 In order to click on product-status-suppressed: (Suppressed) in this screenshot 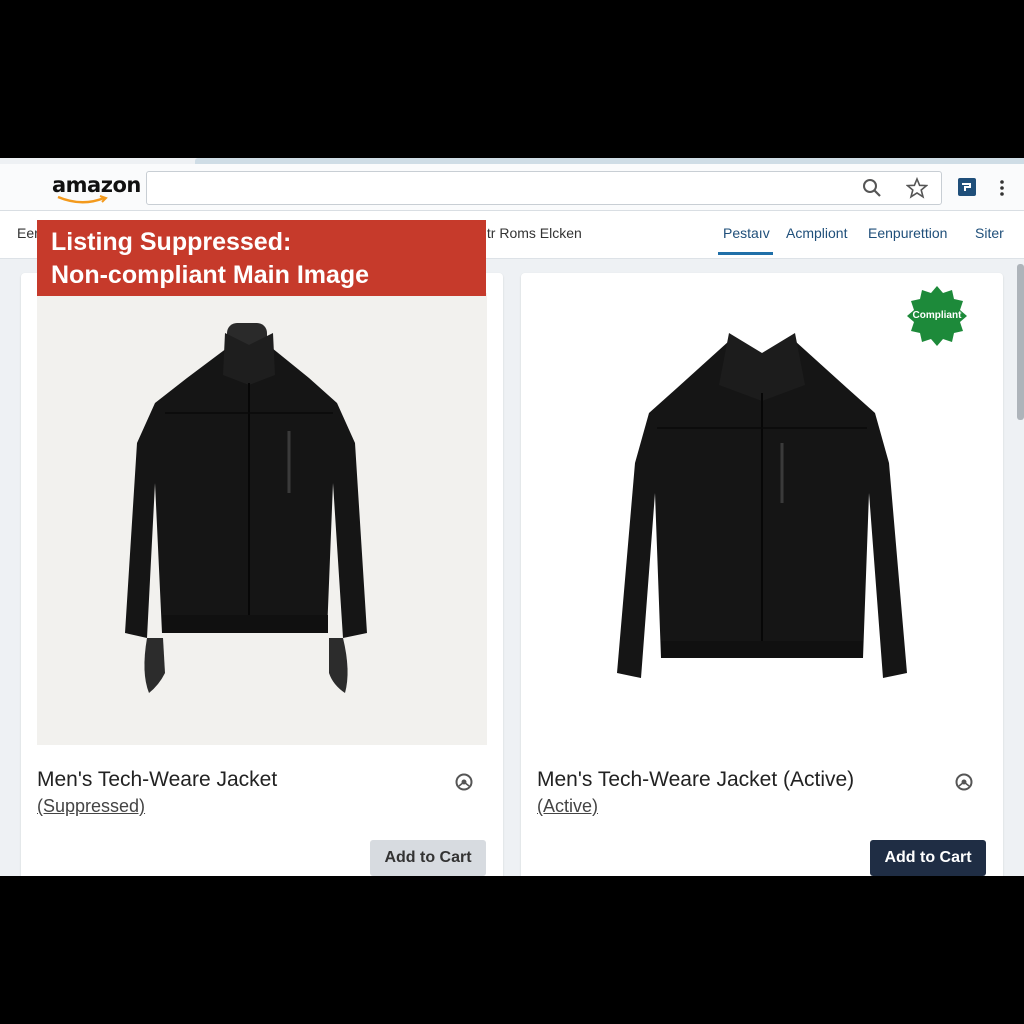, I will do `click(91, 806)`.